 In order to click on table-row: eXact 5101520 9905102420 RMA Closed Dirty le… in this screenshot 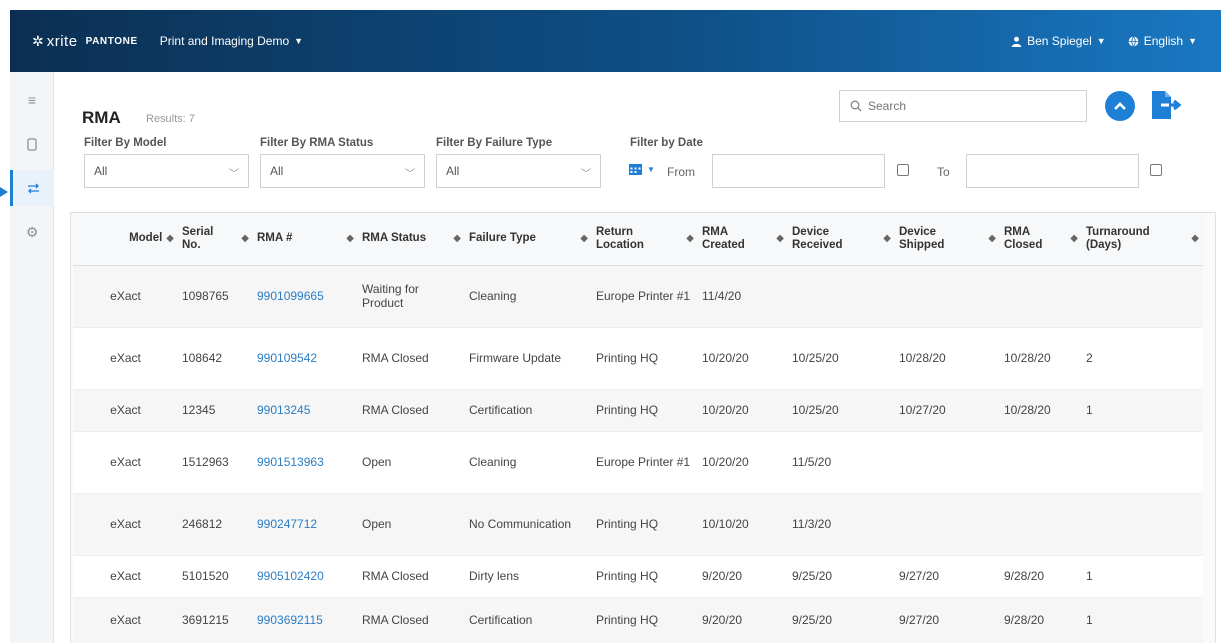, I will do `click(638, 576)`.